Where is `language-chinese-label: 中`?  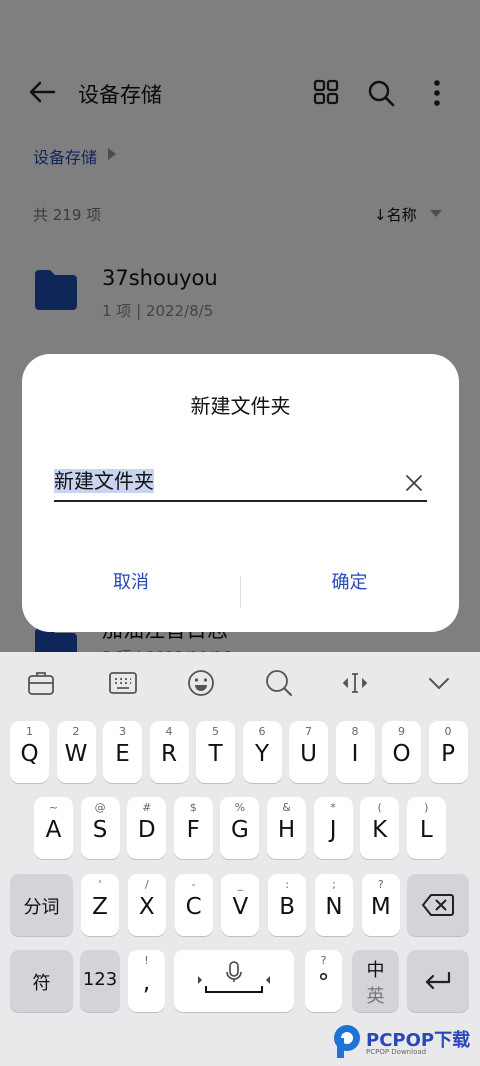 language-chinese-label: 中 is located at coordinates (375, 970).